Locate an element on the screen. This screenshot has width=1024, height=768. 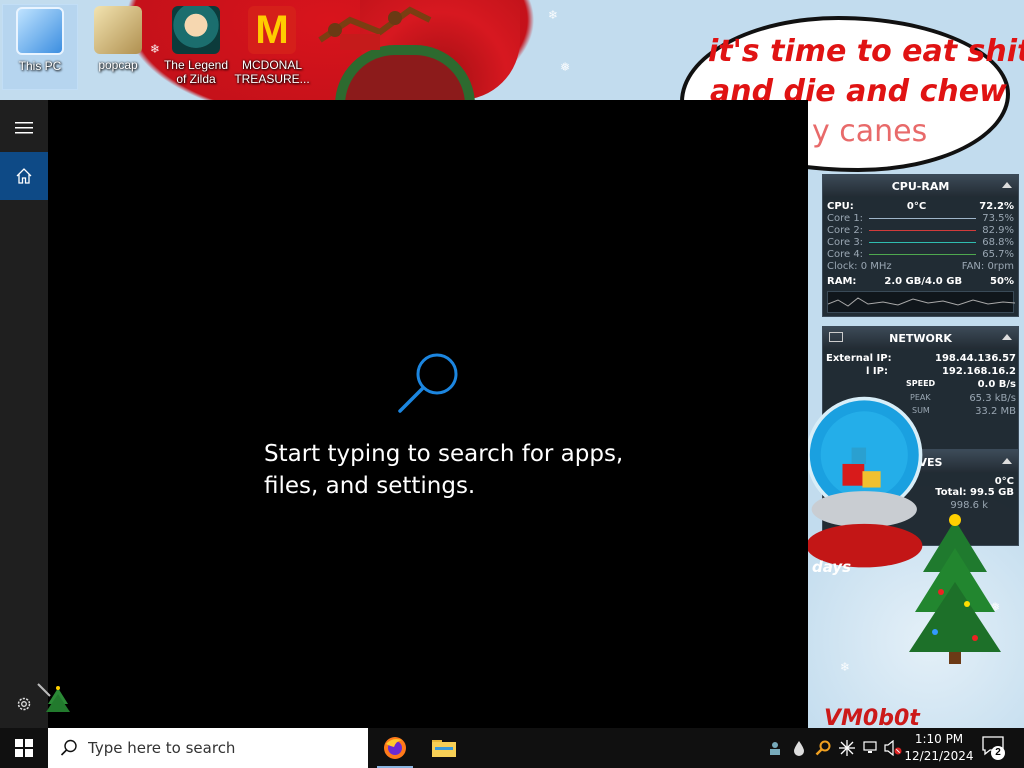
cpu-percent: 72.2% is located at coordinates (996, 206).